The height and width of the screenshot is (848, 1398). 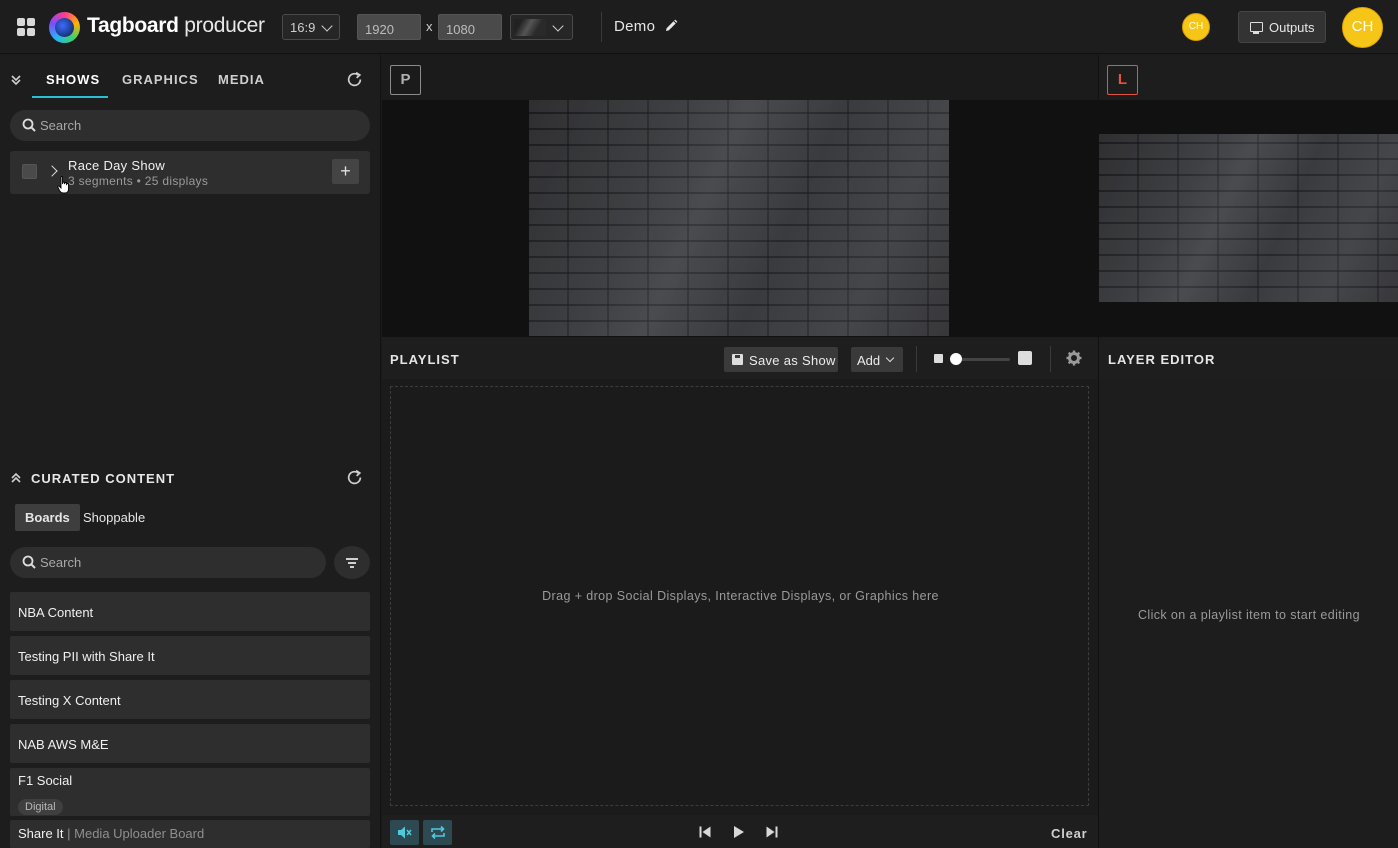 I want to click on live-canvas, so click(x=1248, y=218).